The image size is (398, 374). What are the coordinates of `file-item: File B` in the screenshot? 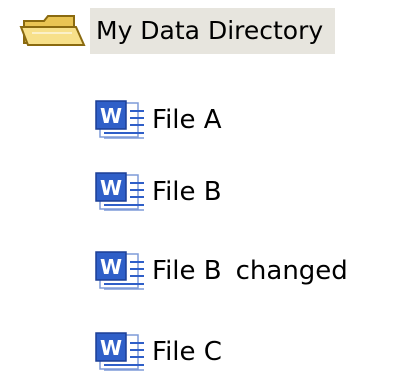 It's located at (158, 192).